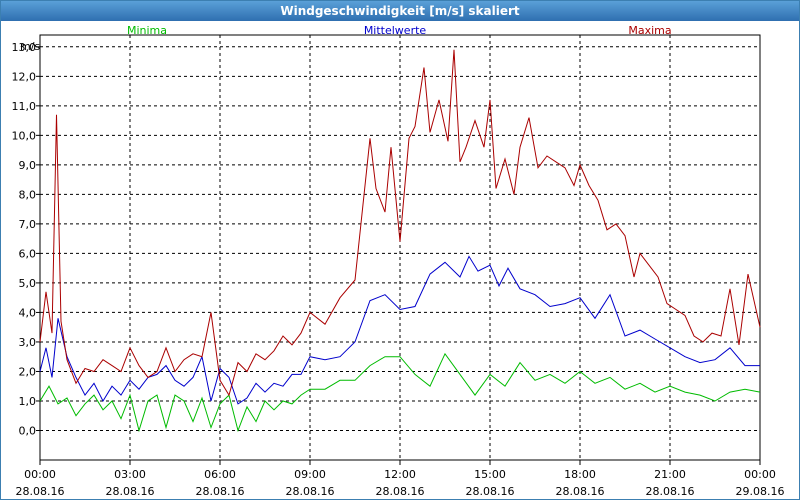 The width and height of the screenshot is (800, 500). I want to click on y-axis-label: m/s, so click(30, 46).